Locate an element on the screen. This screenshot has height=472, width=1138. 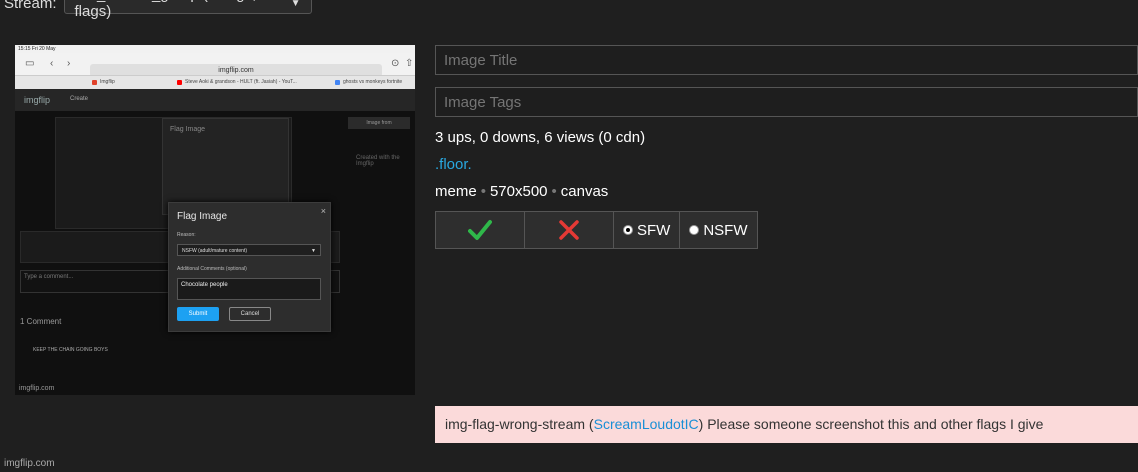
image-tags-input is located at coordinates (786, 102).